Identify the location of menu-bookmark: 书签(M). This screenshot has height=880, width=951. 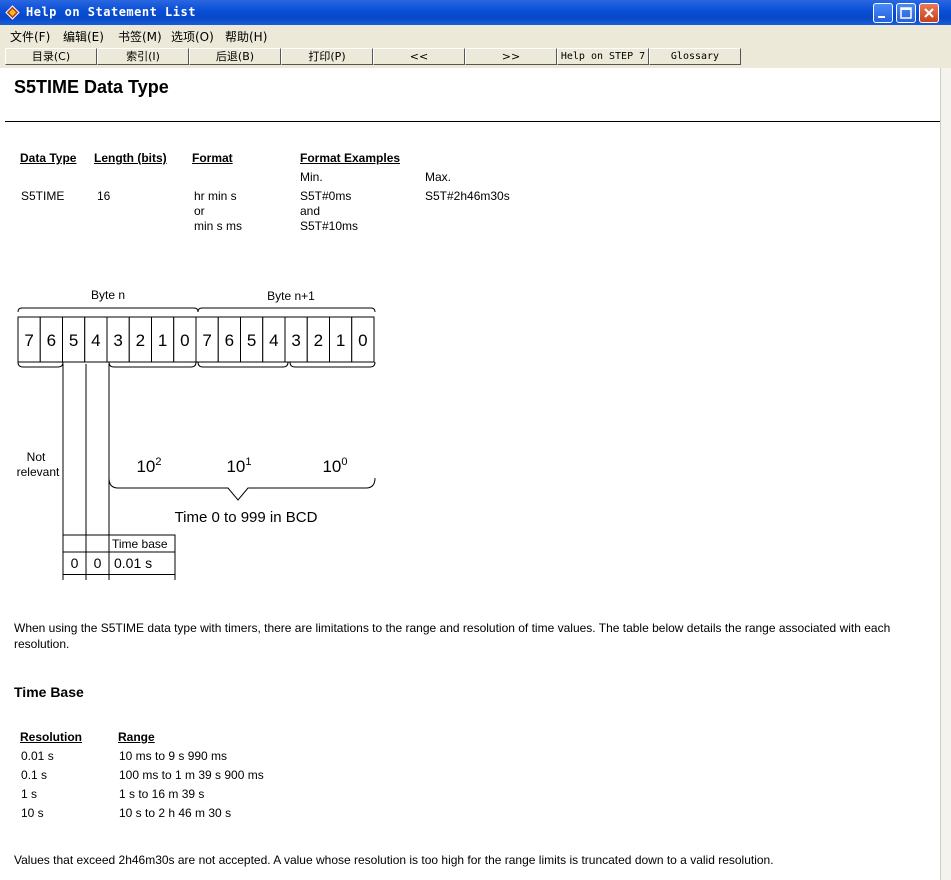
(140, 36).